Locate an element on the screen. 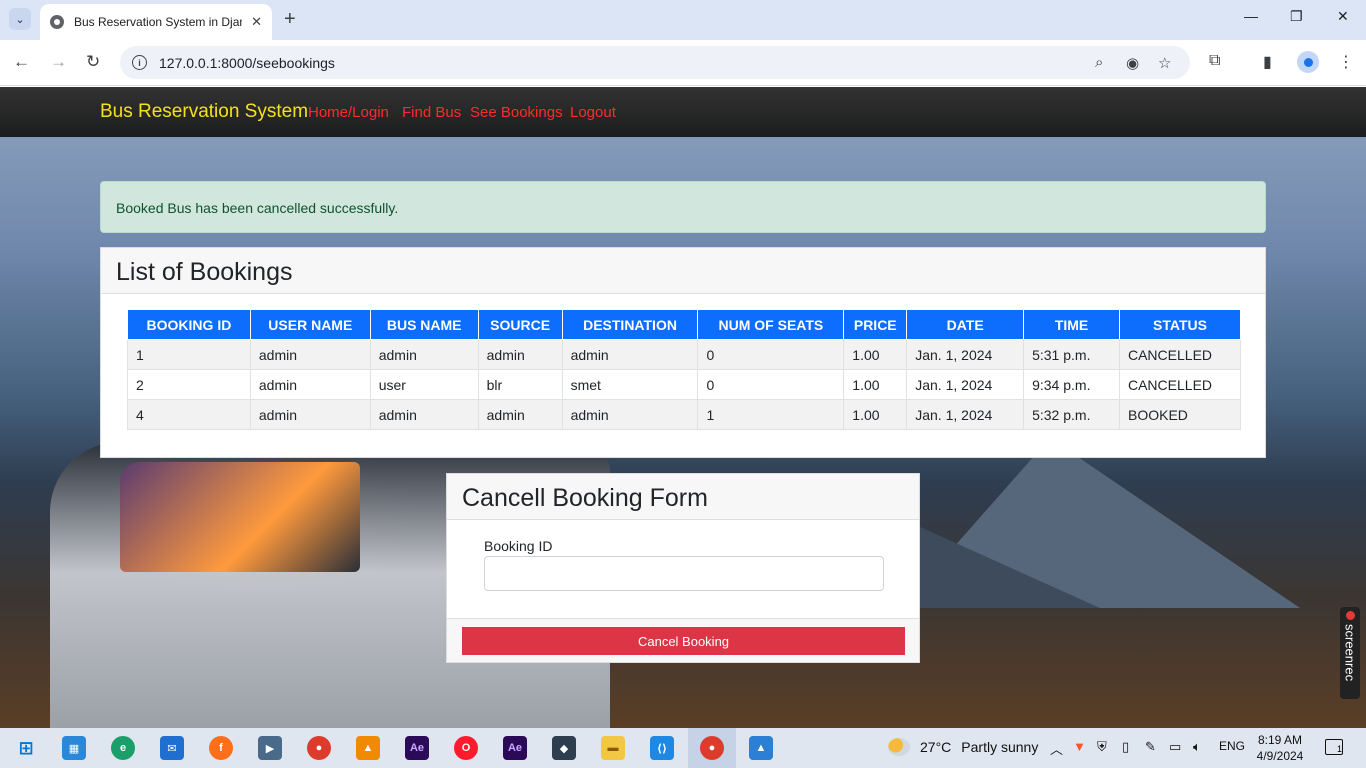 This screenshot has width=1366, height=768. background-bus-window is located at coordinates (240, 517).